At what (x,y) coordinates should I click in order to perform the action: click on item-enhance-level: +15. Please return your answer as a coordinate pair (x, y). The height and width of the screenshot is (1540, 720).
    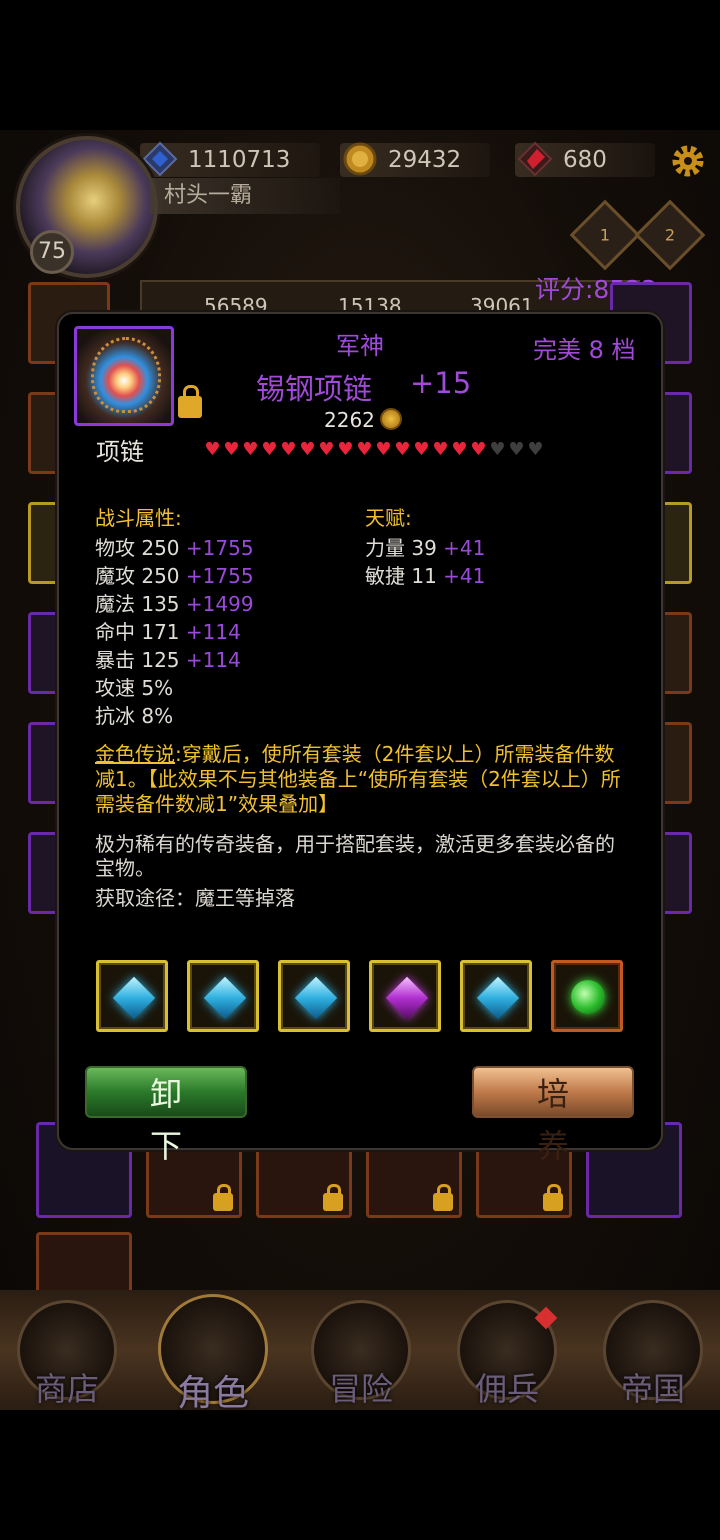
    Looking at the image, I should click on (441, 383).